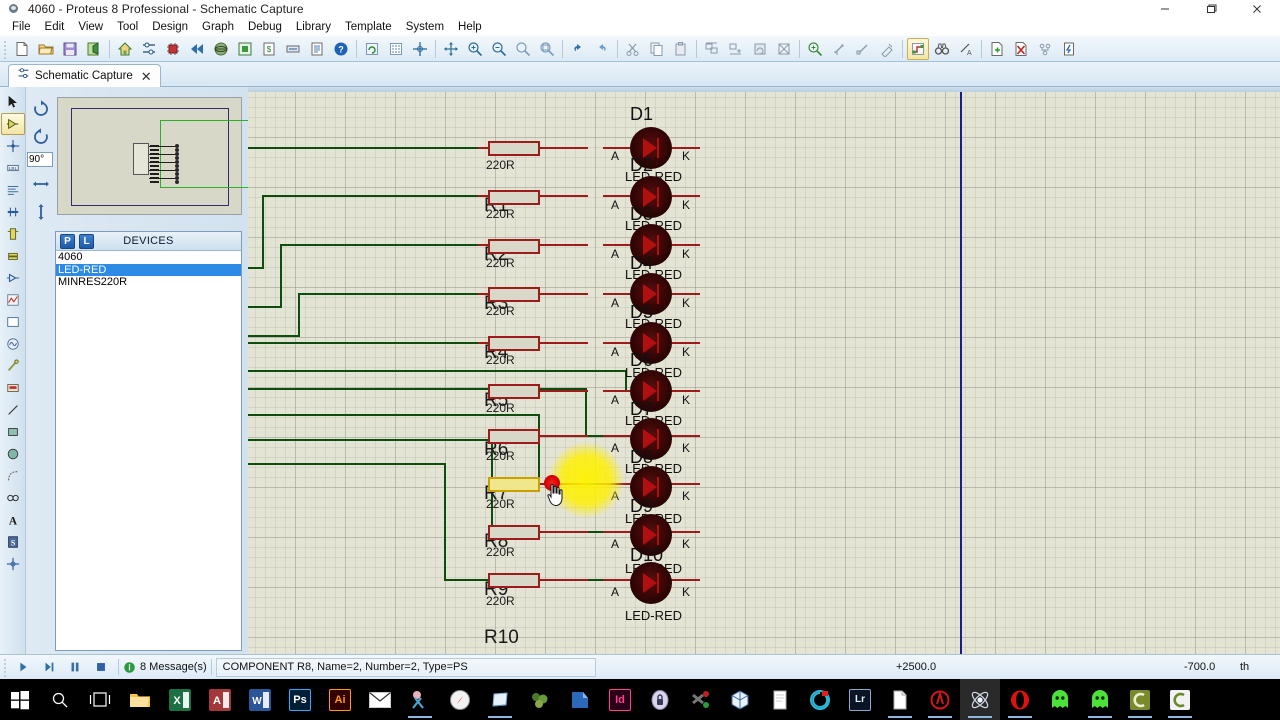 Image resolution: width=1280 pixels, height=720 pixels. What do you see at coordinates (22, 49) in the screenshot?
I see `new-document-icon` at bounding box center [22, 49].